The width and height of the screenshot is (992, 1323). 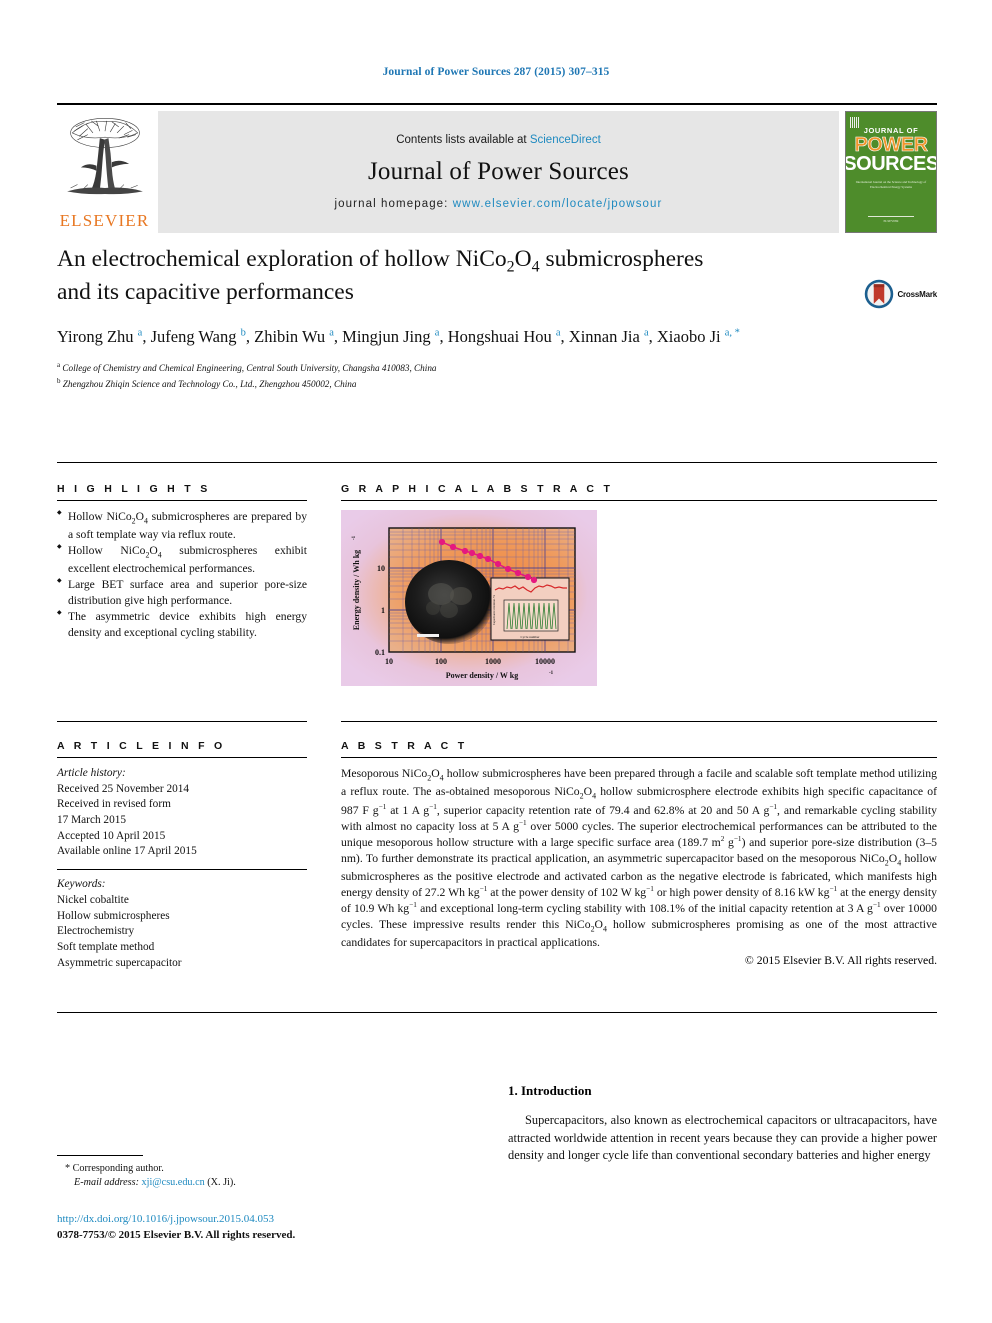 What do you see at coordinates (497, 462) in the screenshot?
I see `divider-above-columns` at bounding box center [497, 462].